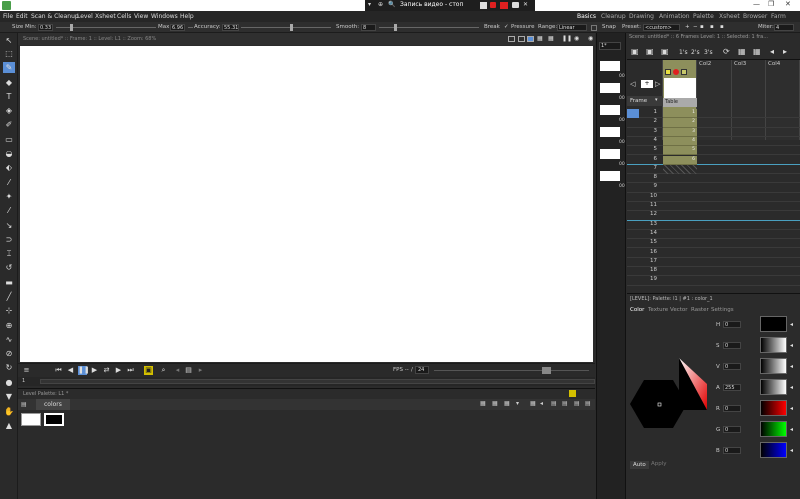  Describe the element at coordinates (647, 84) in the screenshot. I see `camera-column-icon: +` at that location.